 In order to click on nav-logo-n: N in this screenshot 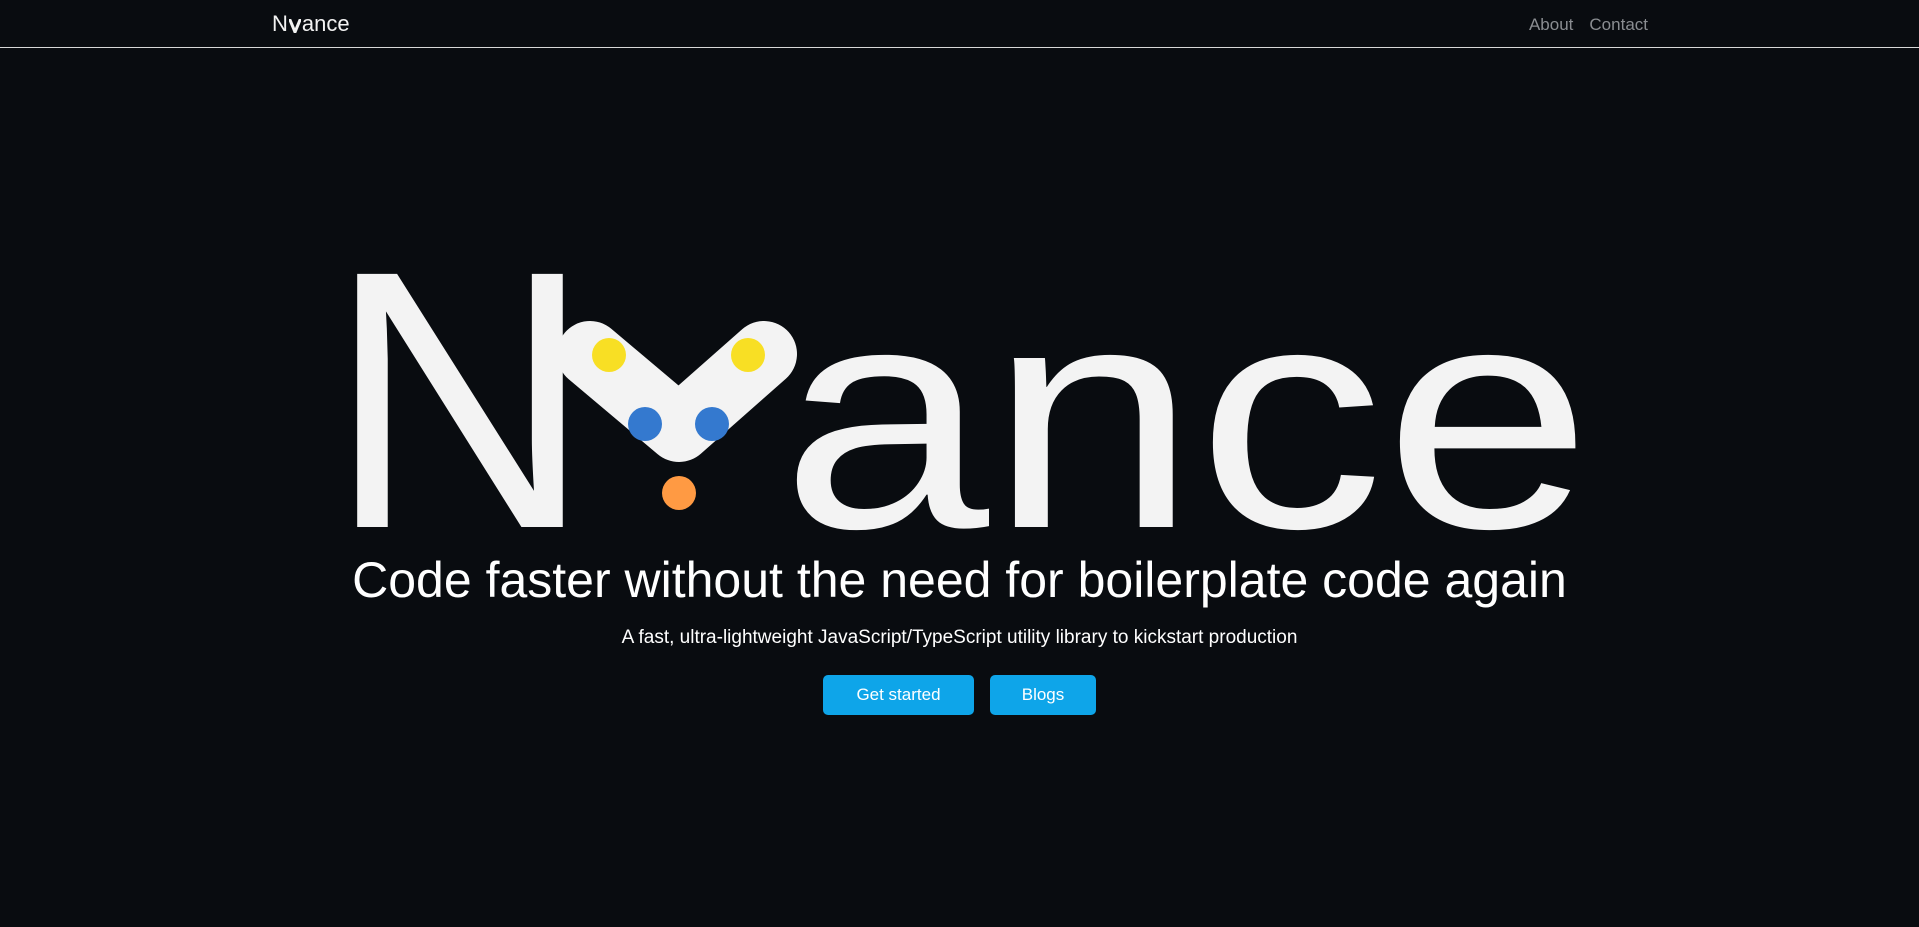, I will do `click(280, 23)`.